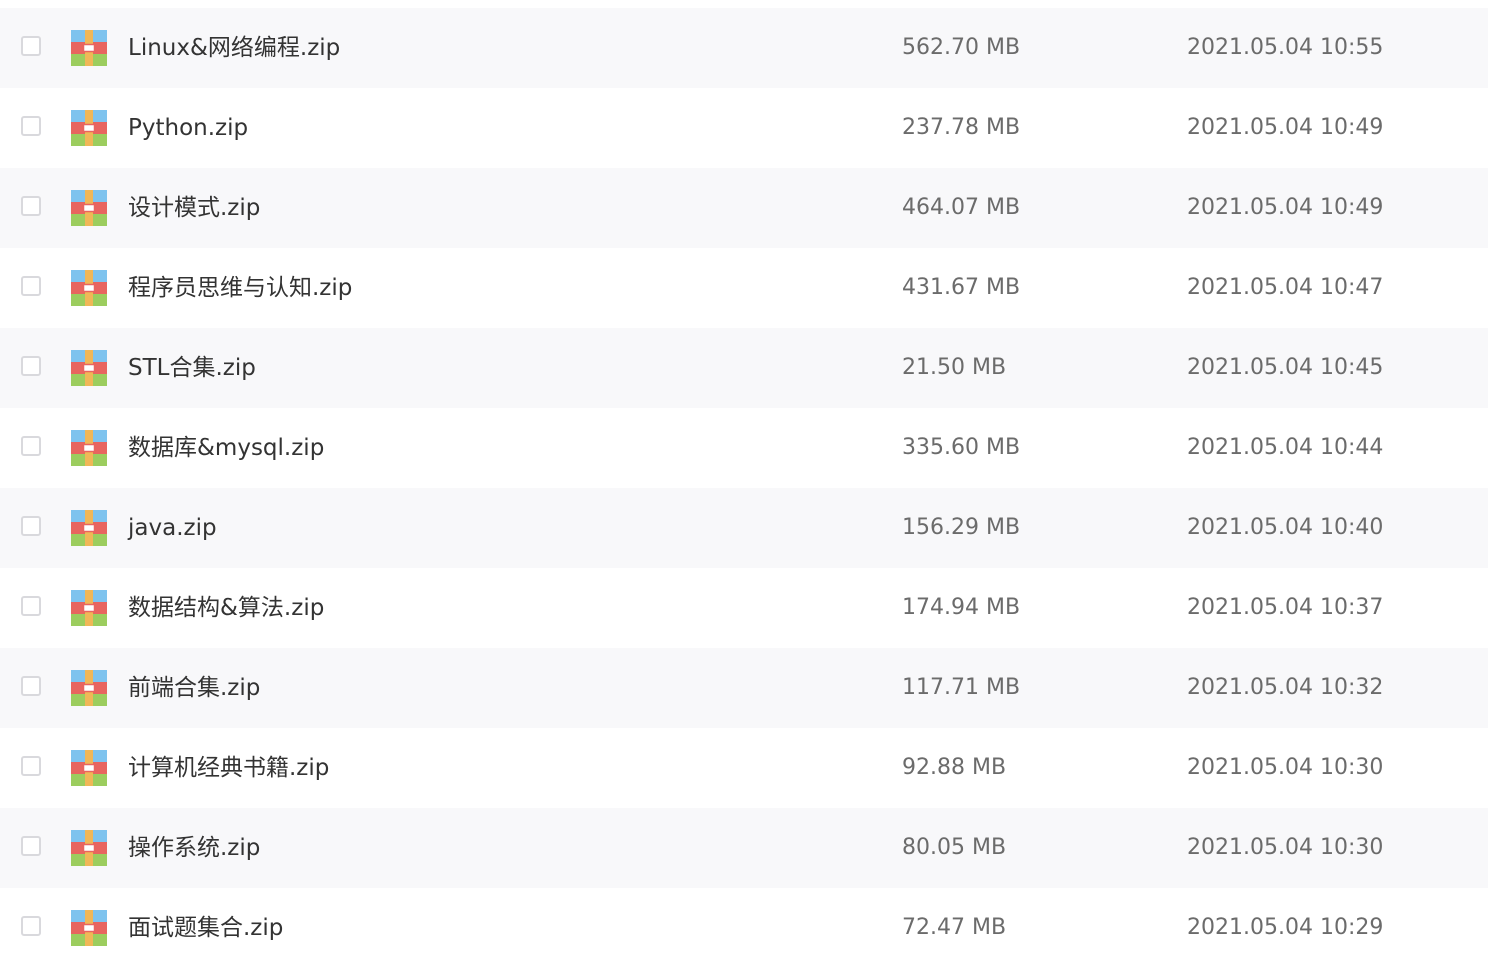 The width and height of the screenshot is (1488, 972). Describe the element at coordinates (744, 688) in the screenshot. I see `file-row: 前端合集.zip 117.71 MB 2021.05.04 10:32` at that location.